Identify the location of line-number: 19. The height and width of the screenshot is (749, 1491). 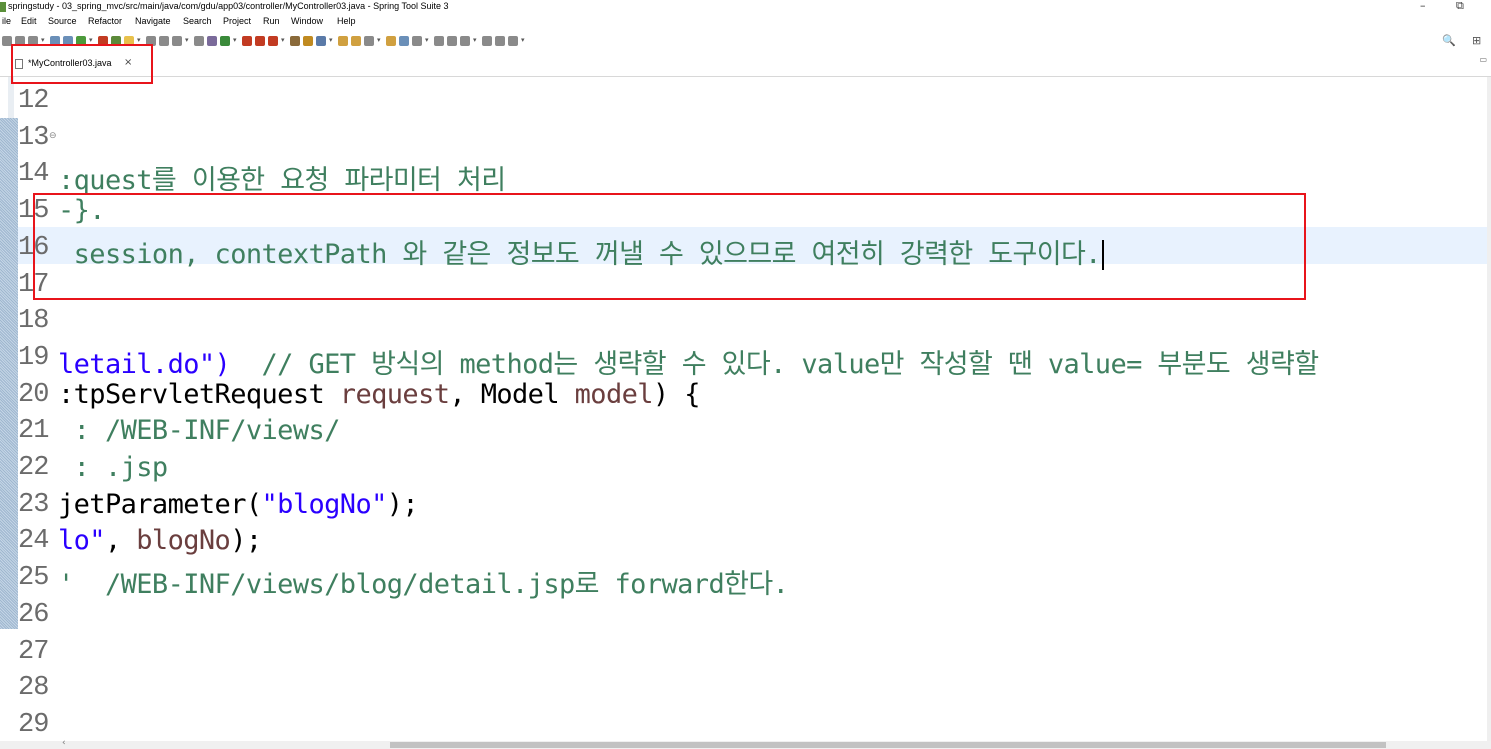
(33, 357).